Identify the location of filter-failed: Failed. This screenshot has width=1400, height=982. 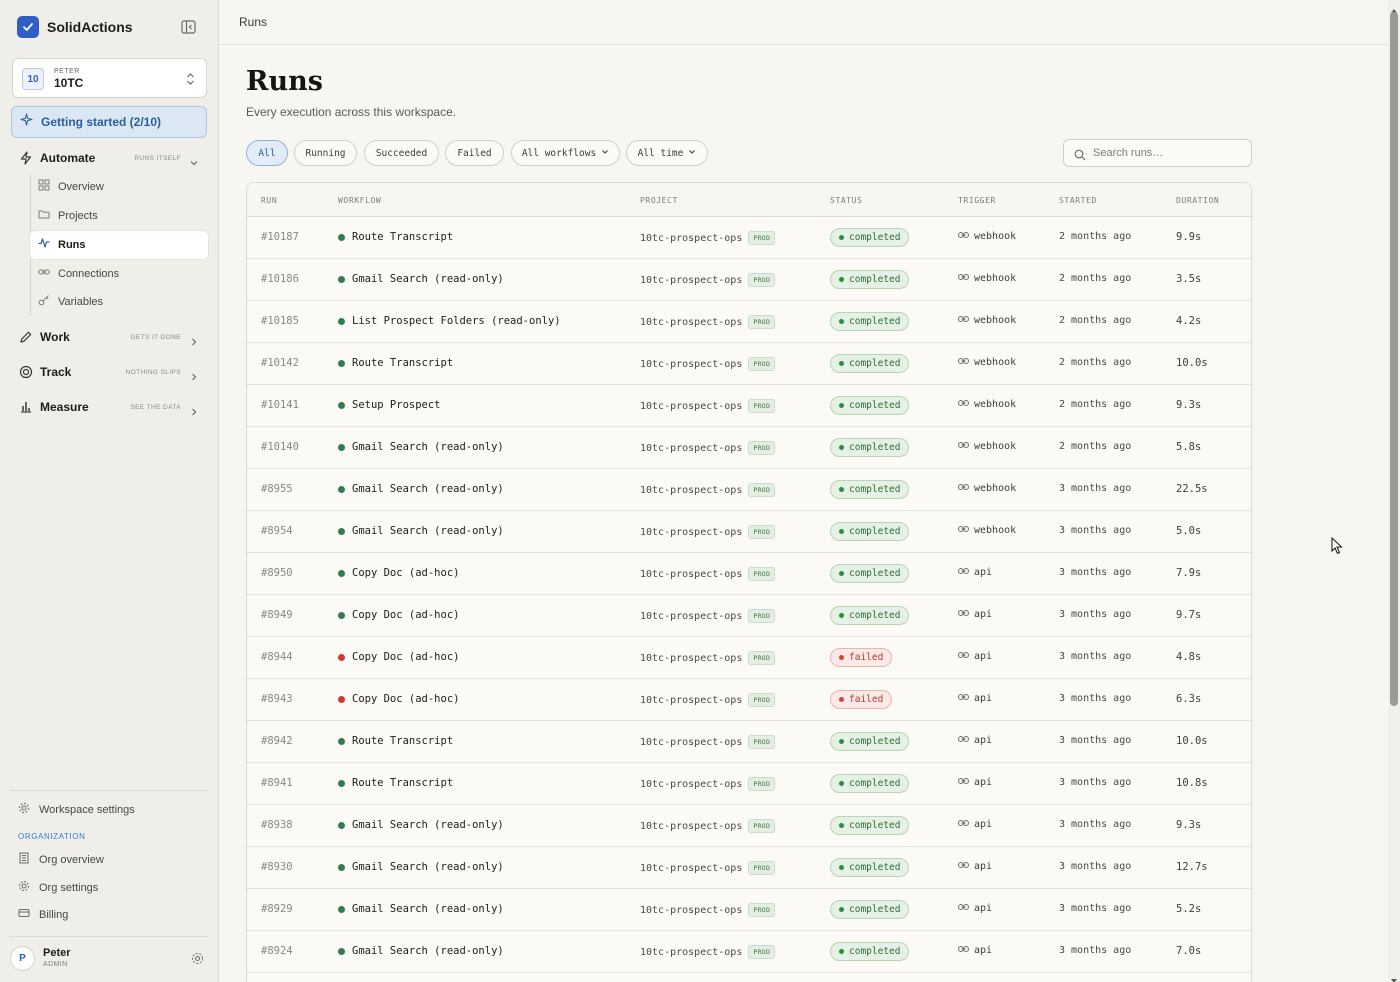
(474, 153).